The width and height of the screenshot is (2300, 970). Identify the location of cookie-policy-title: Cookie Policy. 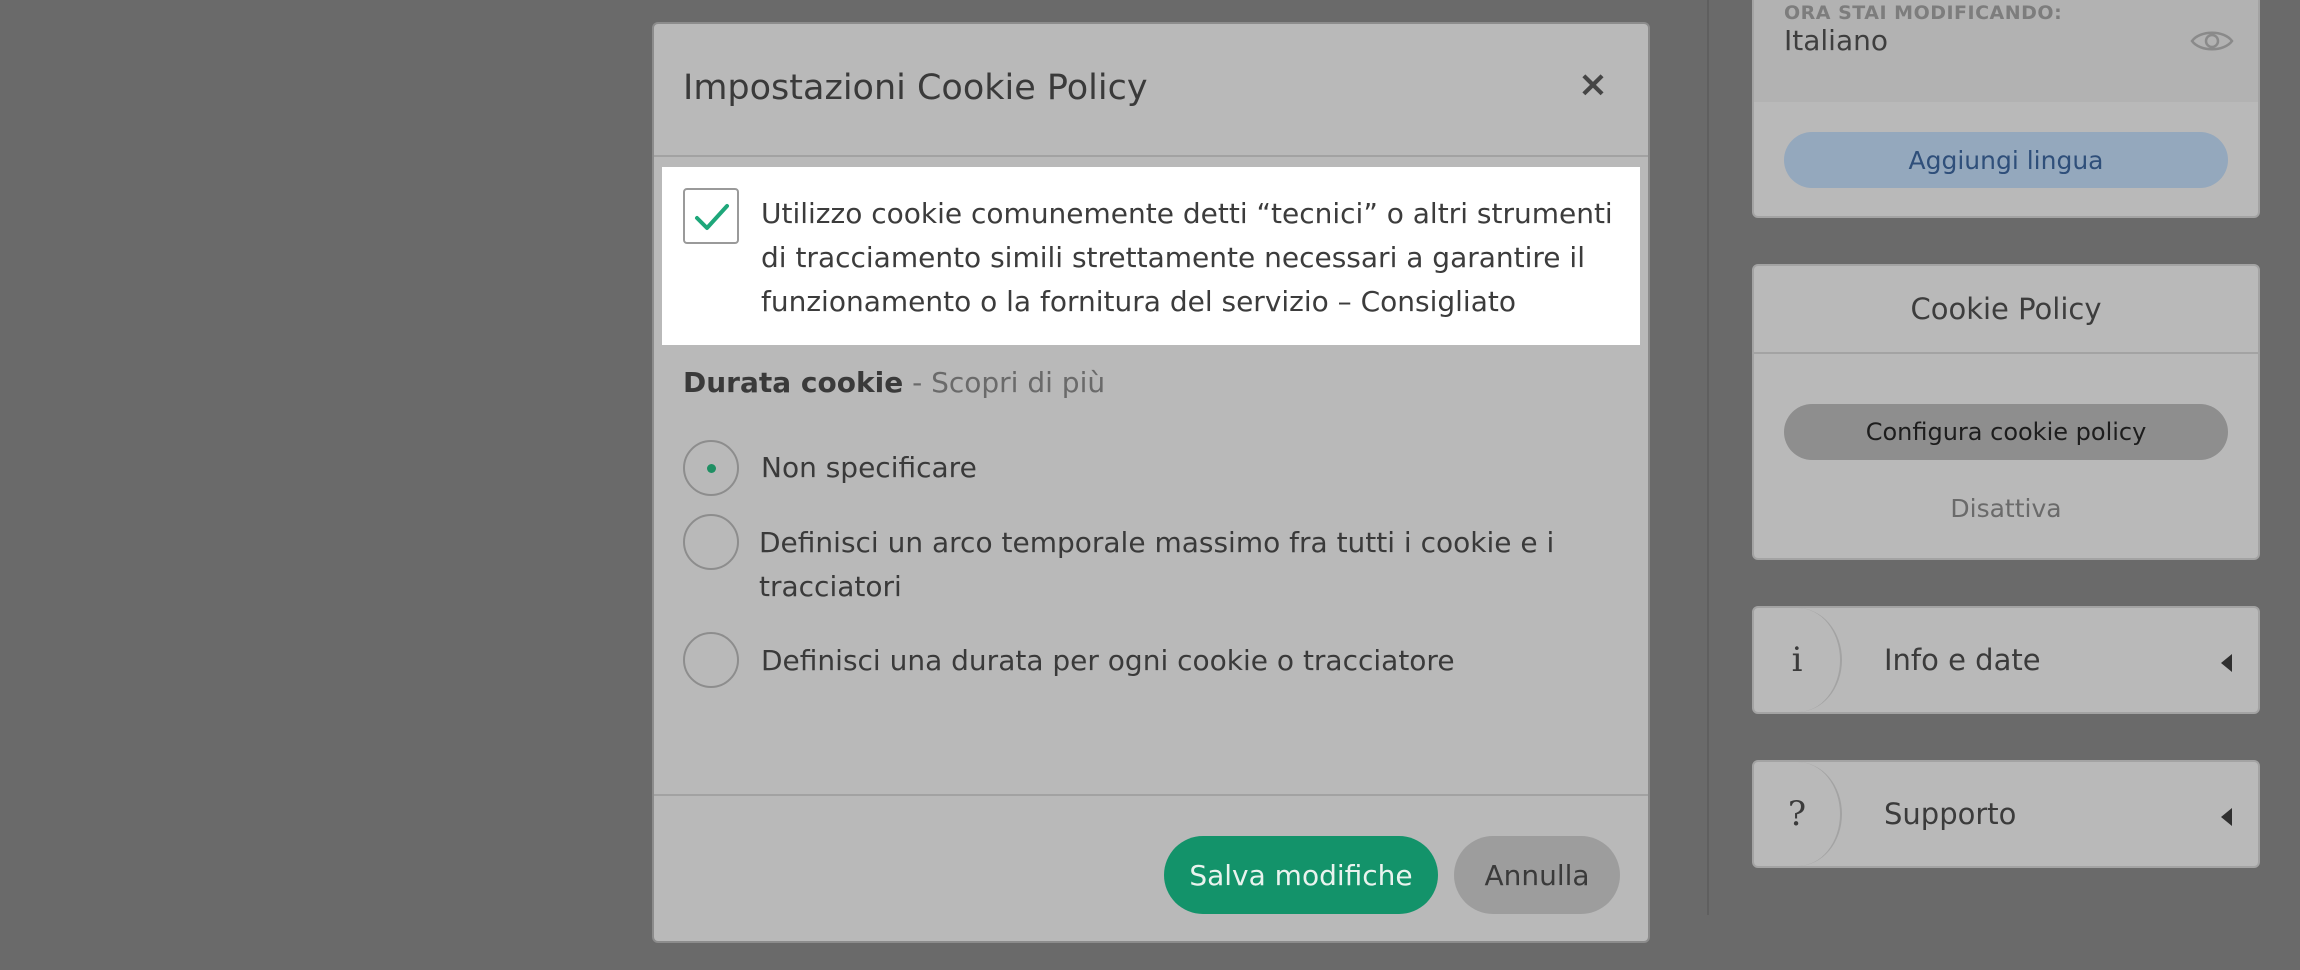
(2006, 310).